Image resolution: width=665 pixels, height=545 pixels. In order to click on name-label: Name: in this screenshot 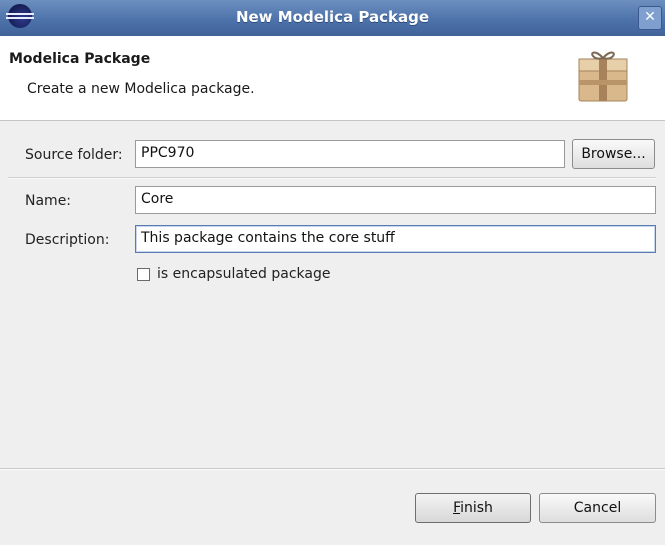, I will do `click(48, 201)`.